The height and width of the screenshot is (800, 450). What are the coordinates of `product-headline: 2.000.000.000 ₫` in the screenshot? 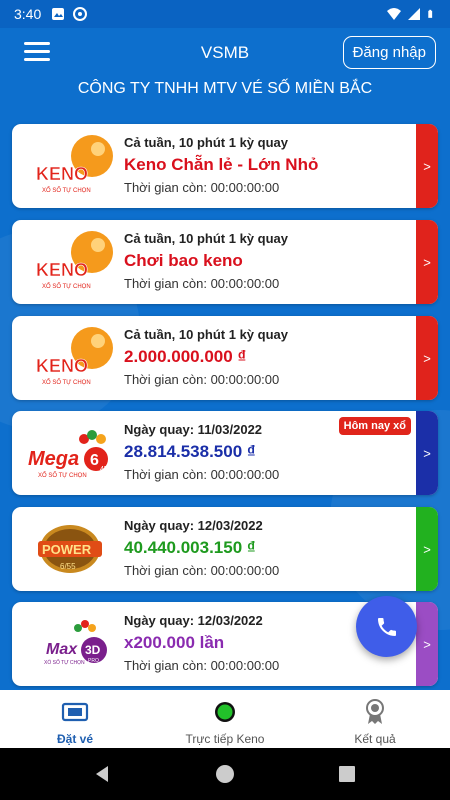 It's located at (185, 356).